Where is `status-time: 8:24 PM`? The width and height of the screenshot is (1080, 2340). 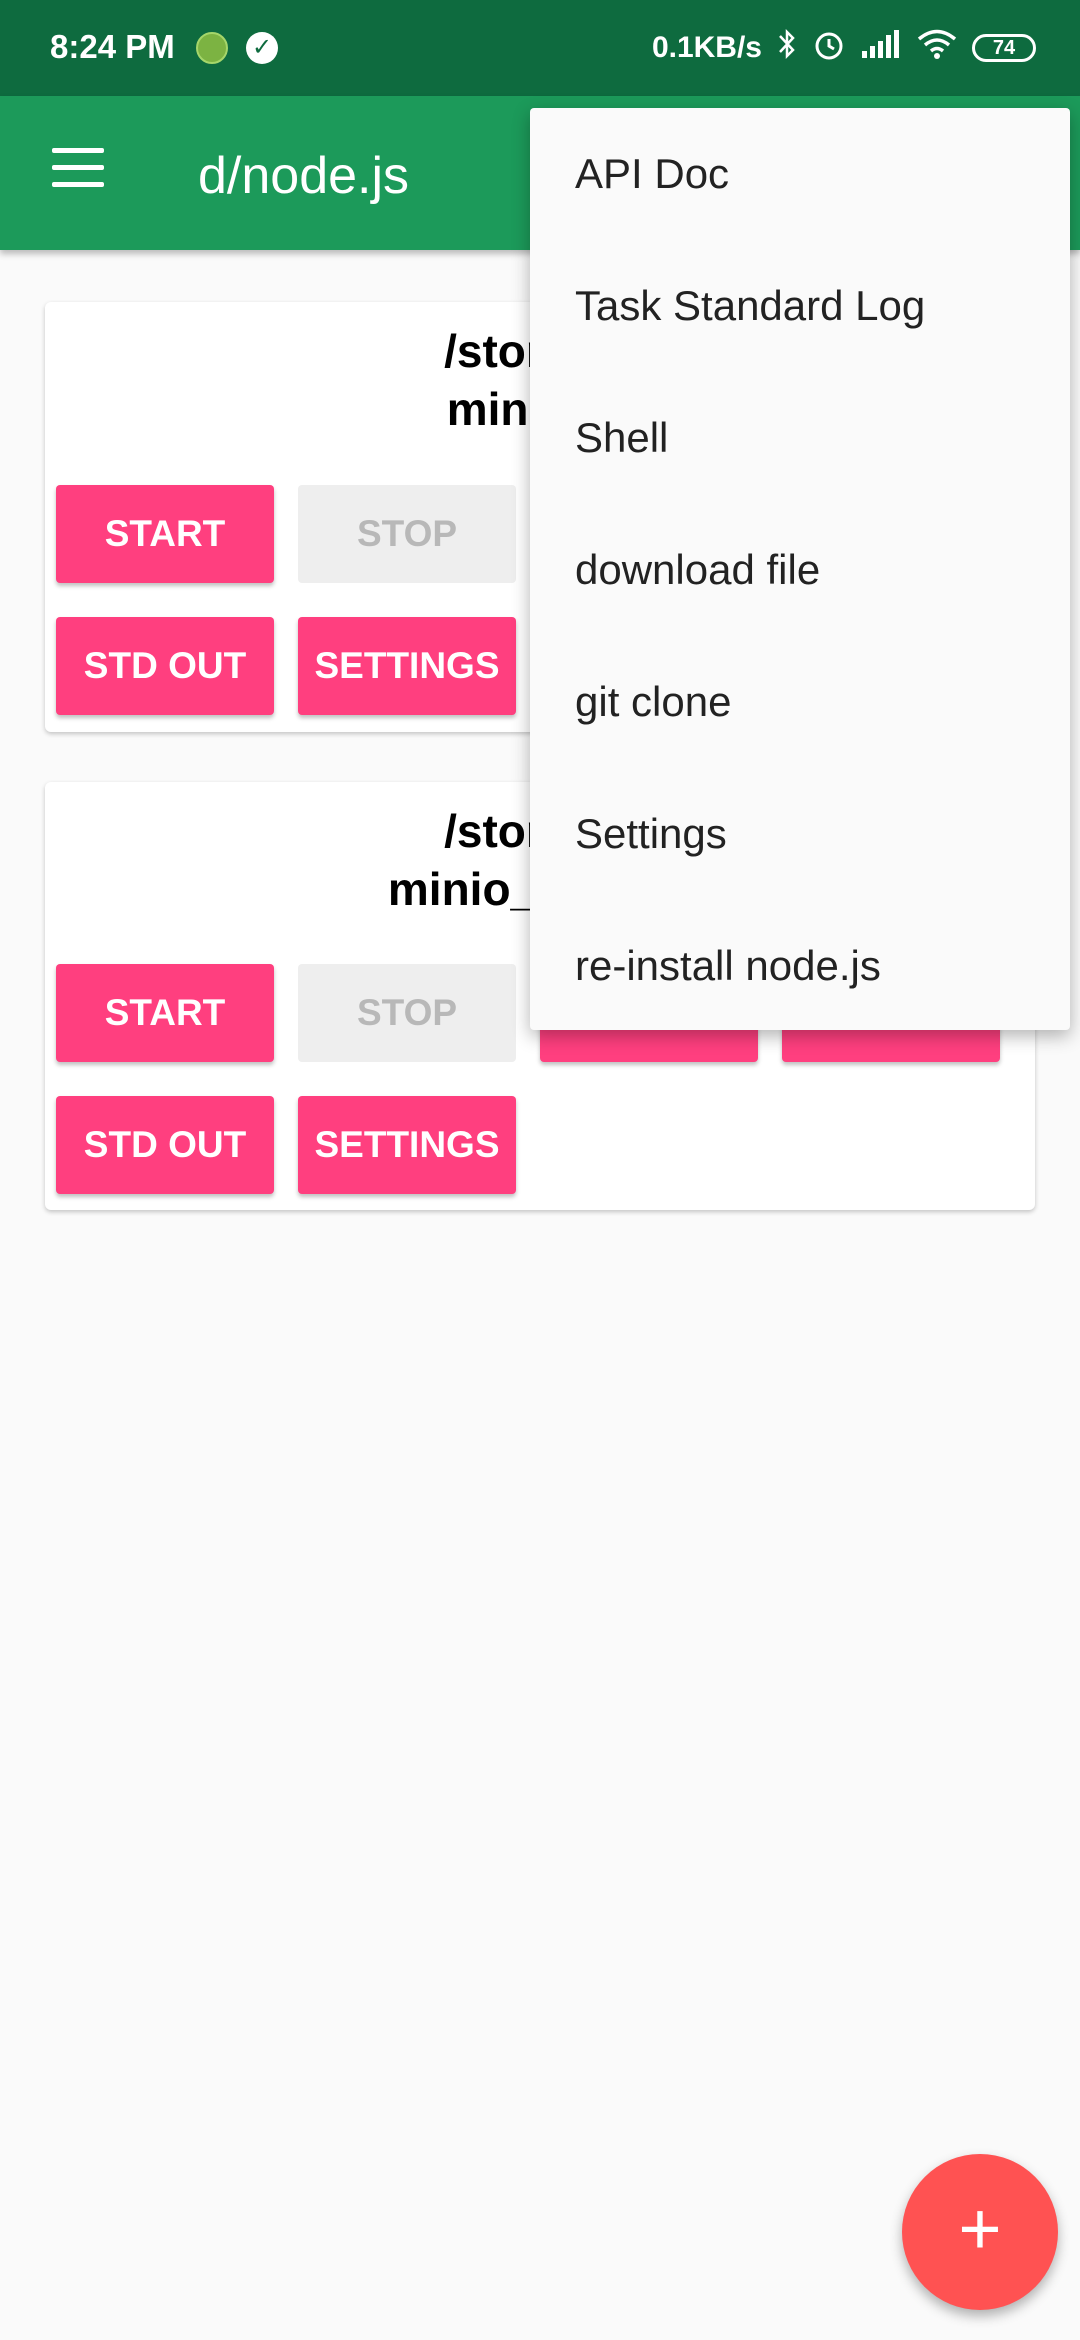 status-time: 8:24 PM is located at coordinates (112, 46).